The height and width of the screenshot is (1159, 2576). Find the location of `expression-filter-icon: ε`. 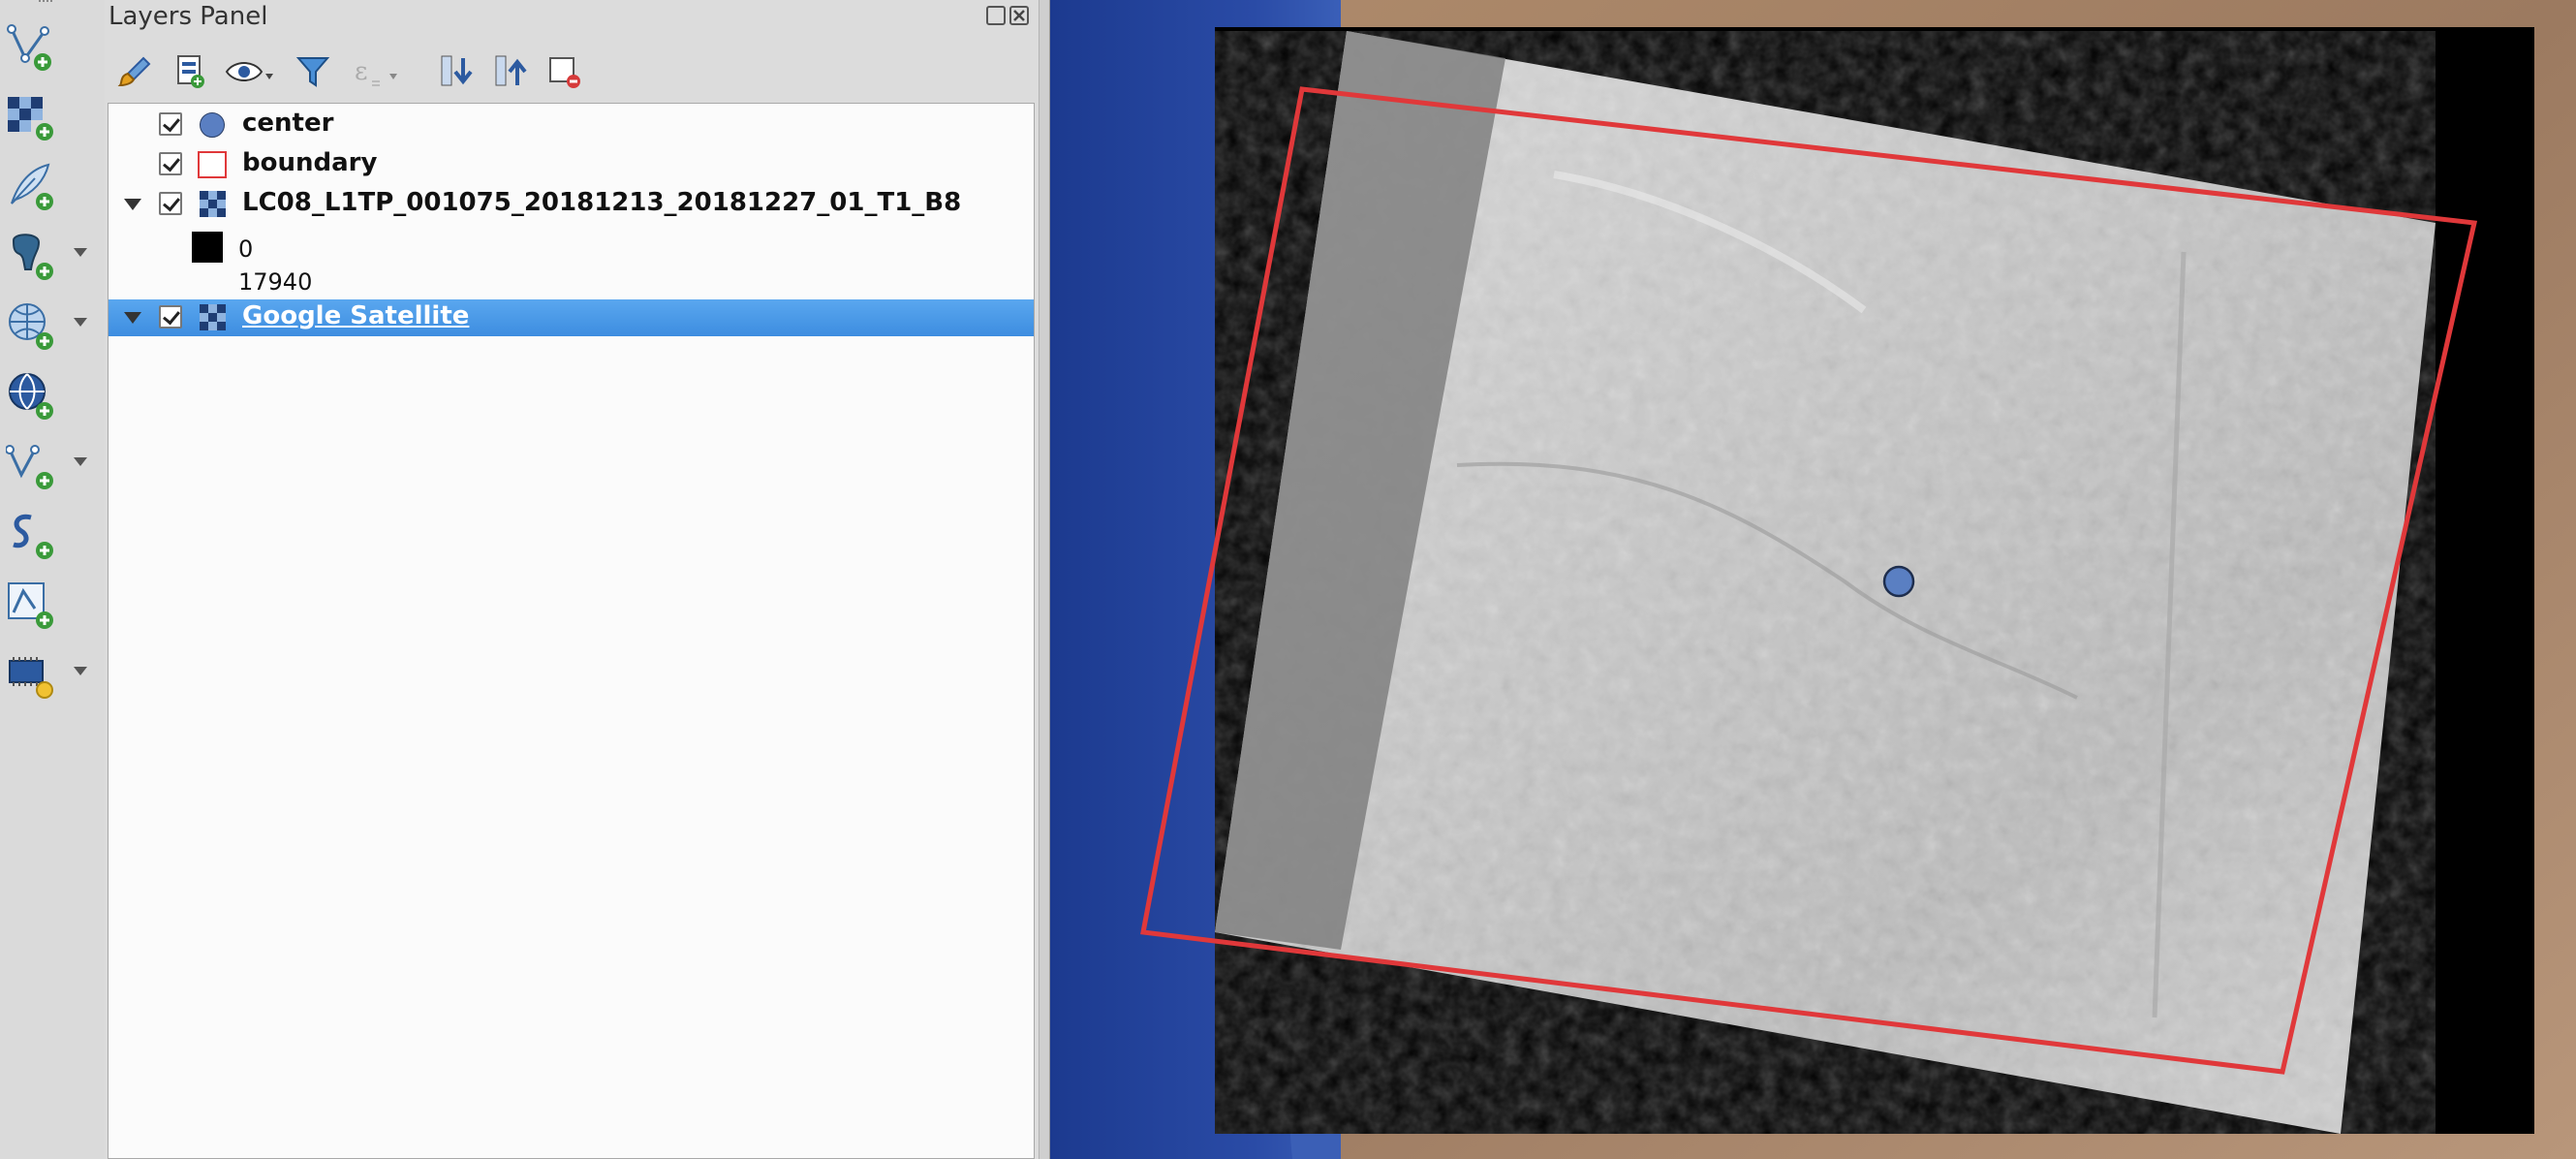

expression-filter-icon: ε is located at coordinates (376, 71).